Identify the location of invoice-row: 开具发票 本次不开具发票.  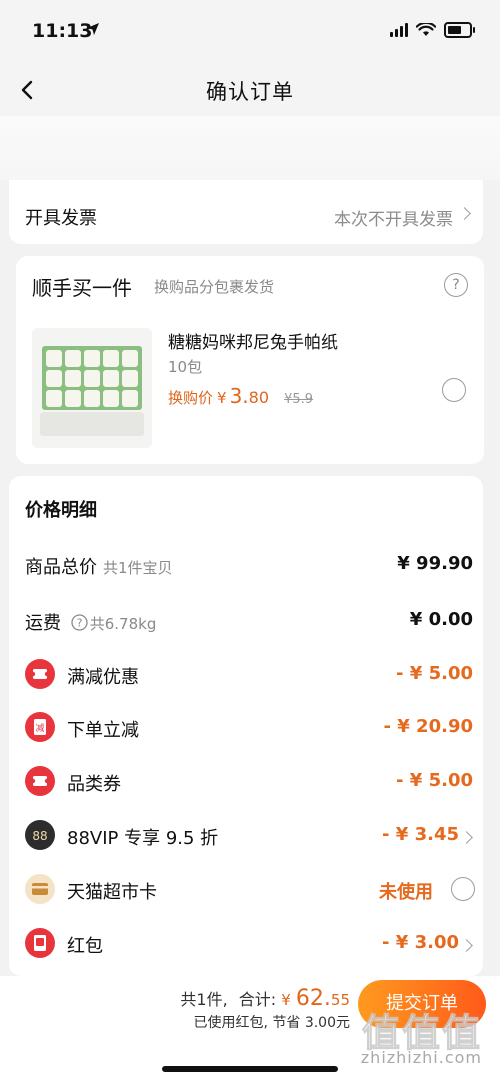
(246, 212).